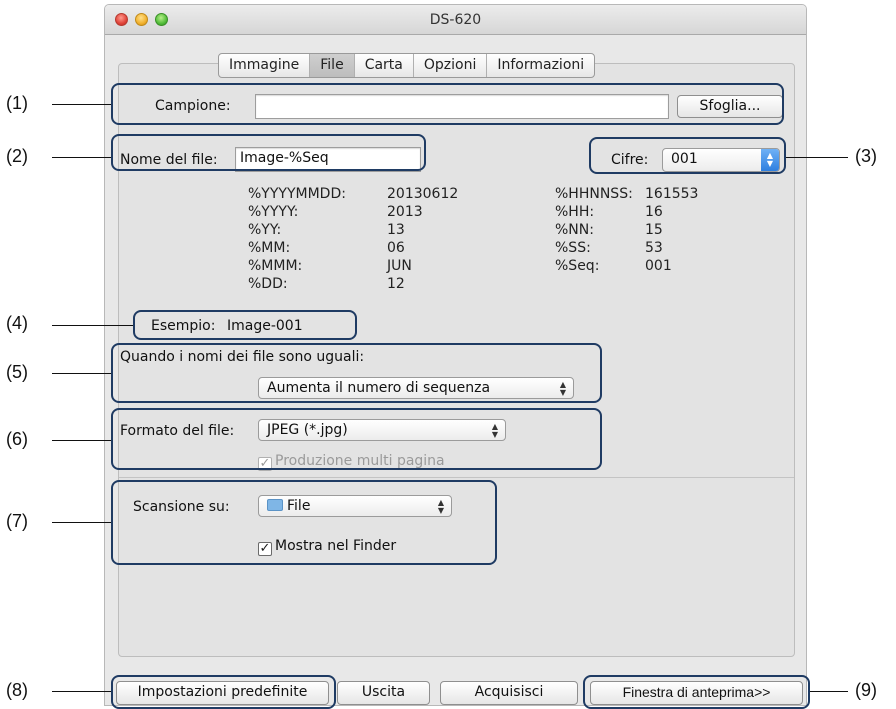 The height and width of the screenshot is (709, 896). I want to click on var-value: 2013, so click(405, 212).